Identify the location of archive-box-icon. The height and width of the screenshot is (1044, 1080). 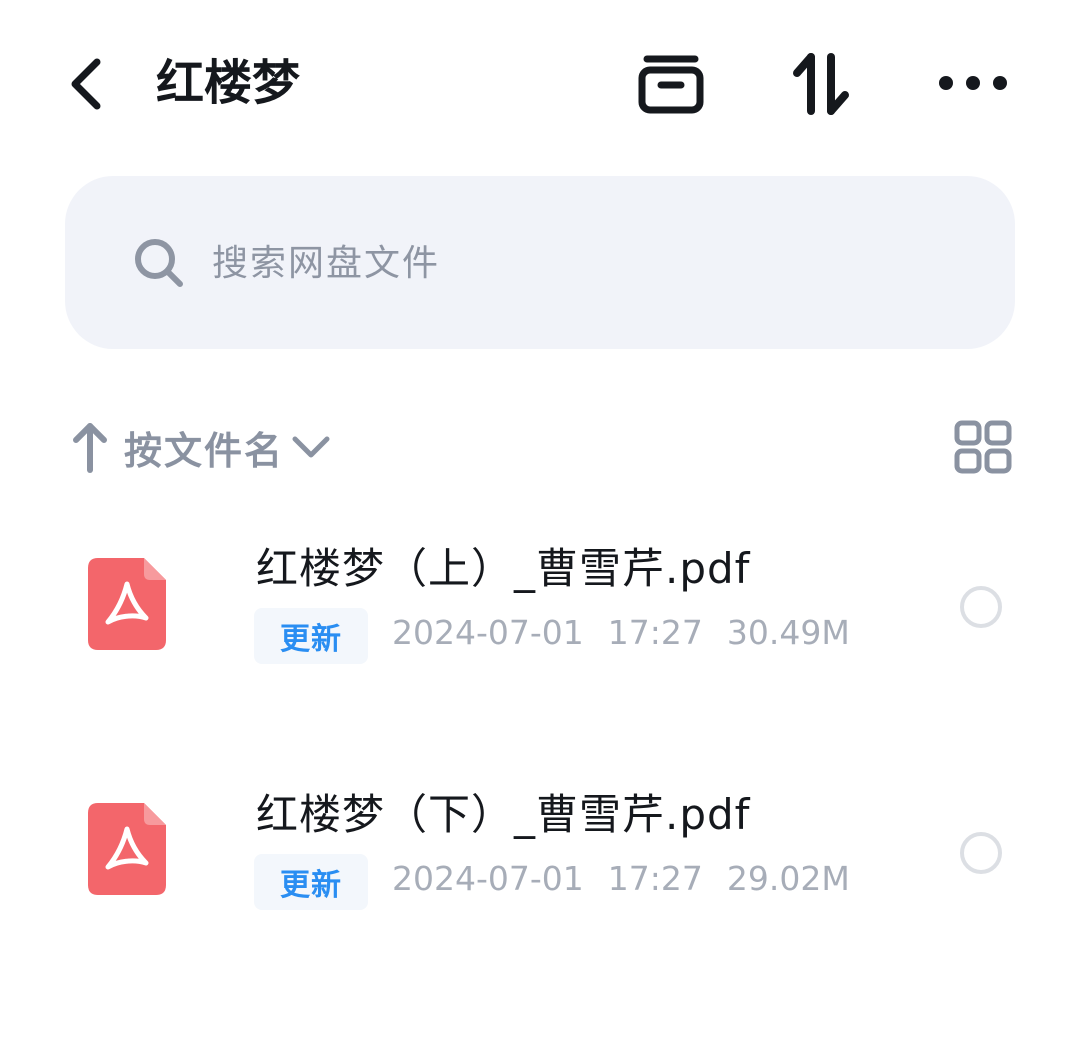
(671, 84).